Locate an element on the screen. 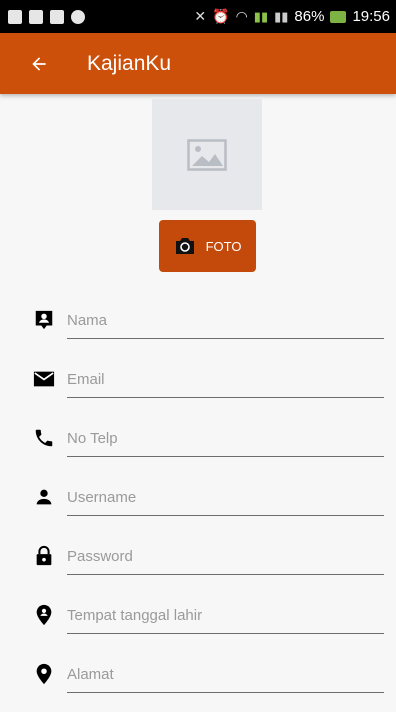 The width and height of the screenshot is (396, 712). nama-input is located at coordinates (225, 320).